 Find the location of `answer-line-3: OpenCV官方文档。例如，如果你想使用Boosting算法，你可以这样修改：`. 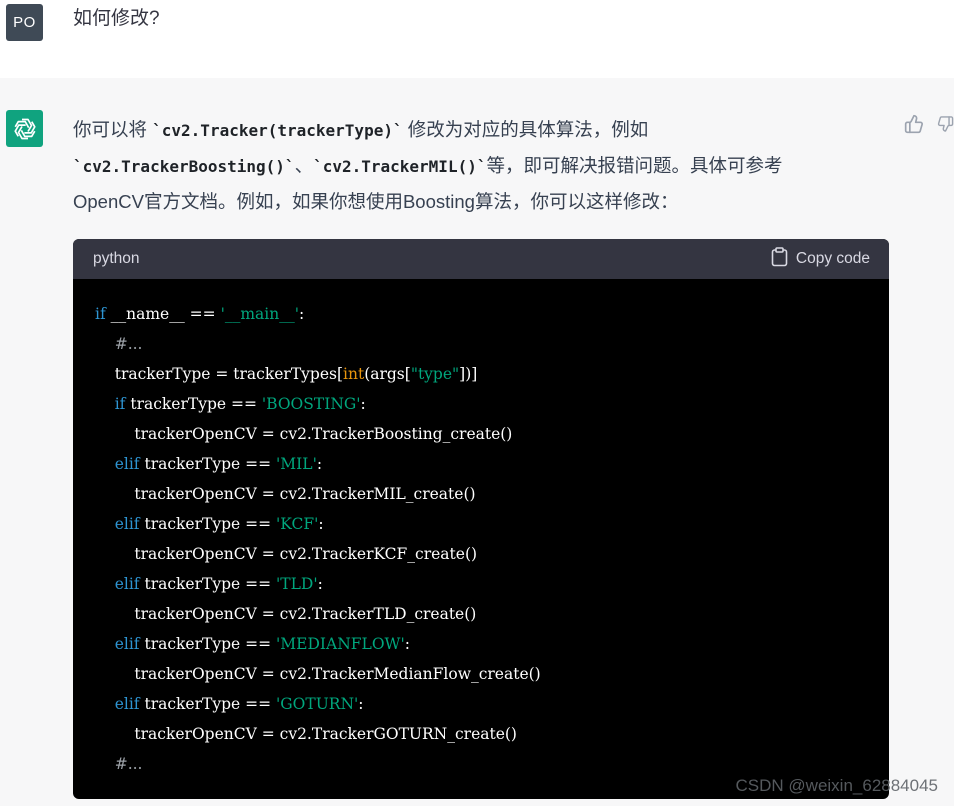

answer-line-3: OpenCV官方文档。例如，如果你想使用Boosting算法，你可以这样修改： is located at coordinates (473, 201).